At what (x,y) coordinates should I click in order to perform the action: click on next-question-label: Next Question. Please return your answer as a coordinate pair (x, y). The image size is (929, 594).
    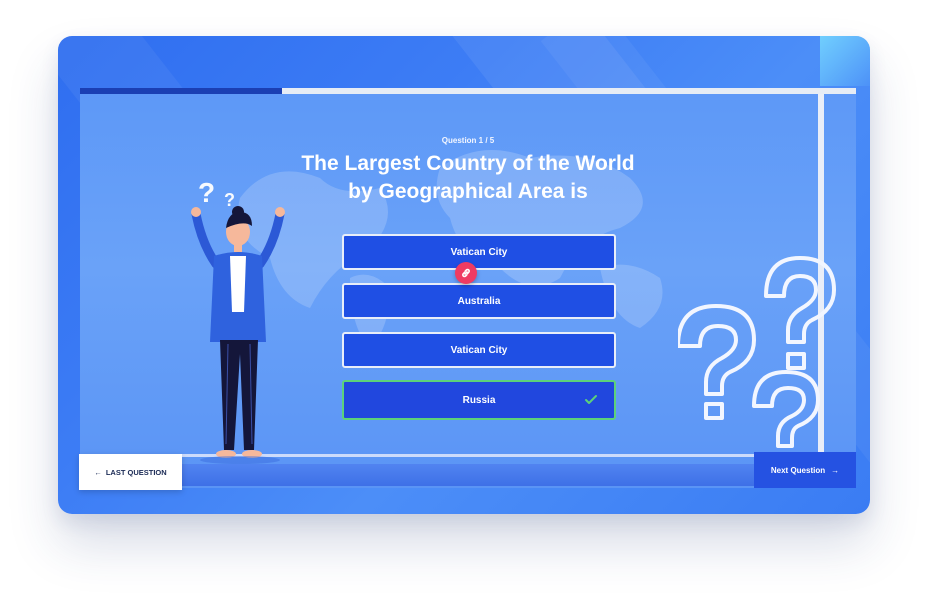
    Looking at the image, I should click on (798, 470).